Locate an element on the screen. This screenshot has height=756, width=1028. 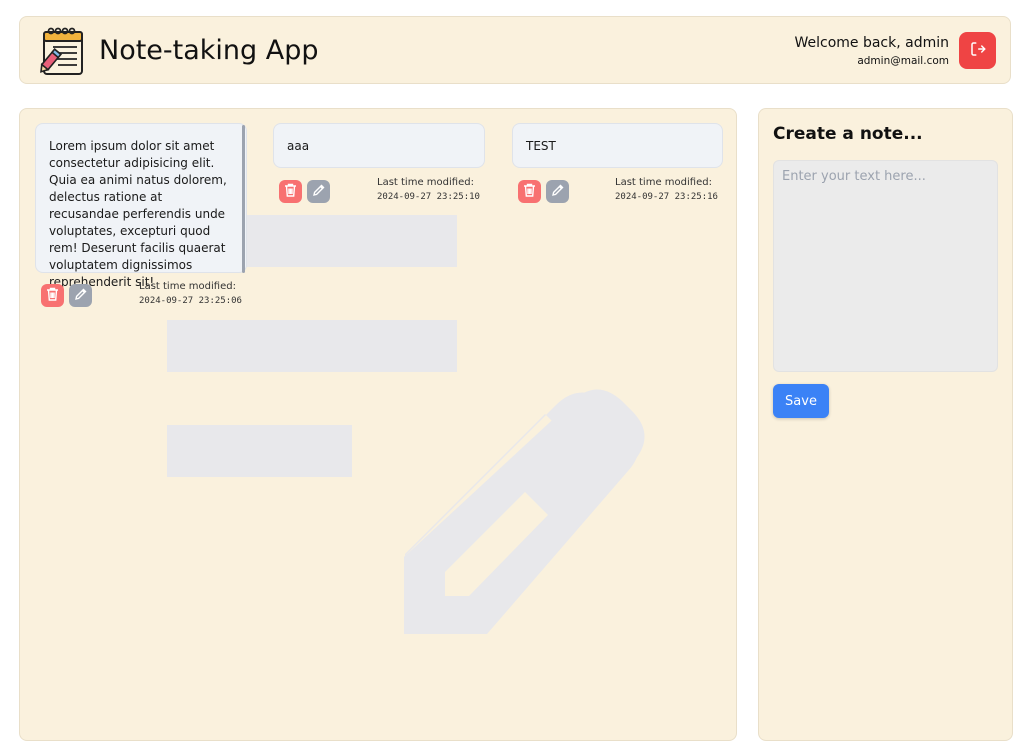
logout-button is located at coordinates (977, 50).